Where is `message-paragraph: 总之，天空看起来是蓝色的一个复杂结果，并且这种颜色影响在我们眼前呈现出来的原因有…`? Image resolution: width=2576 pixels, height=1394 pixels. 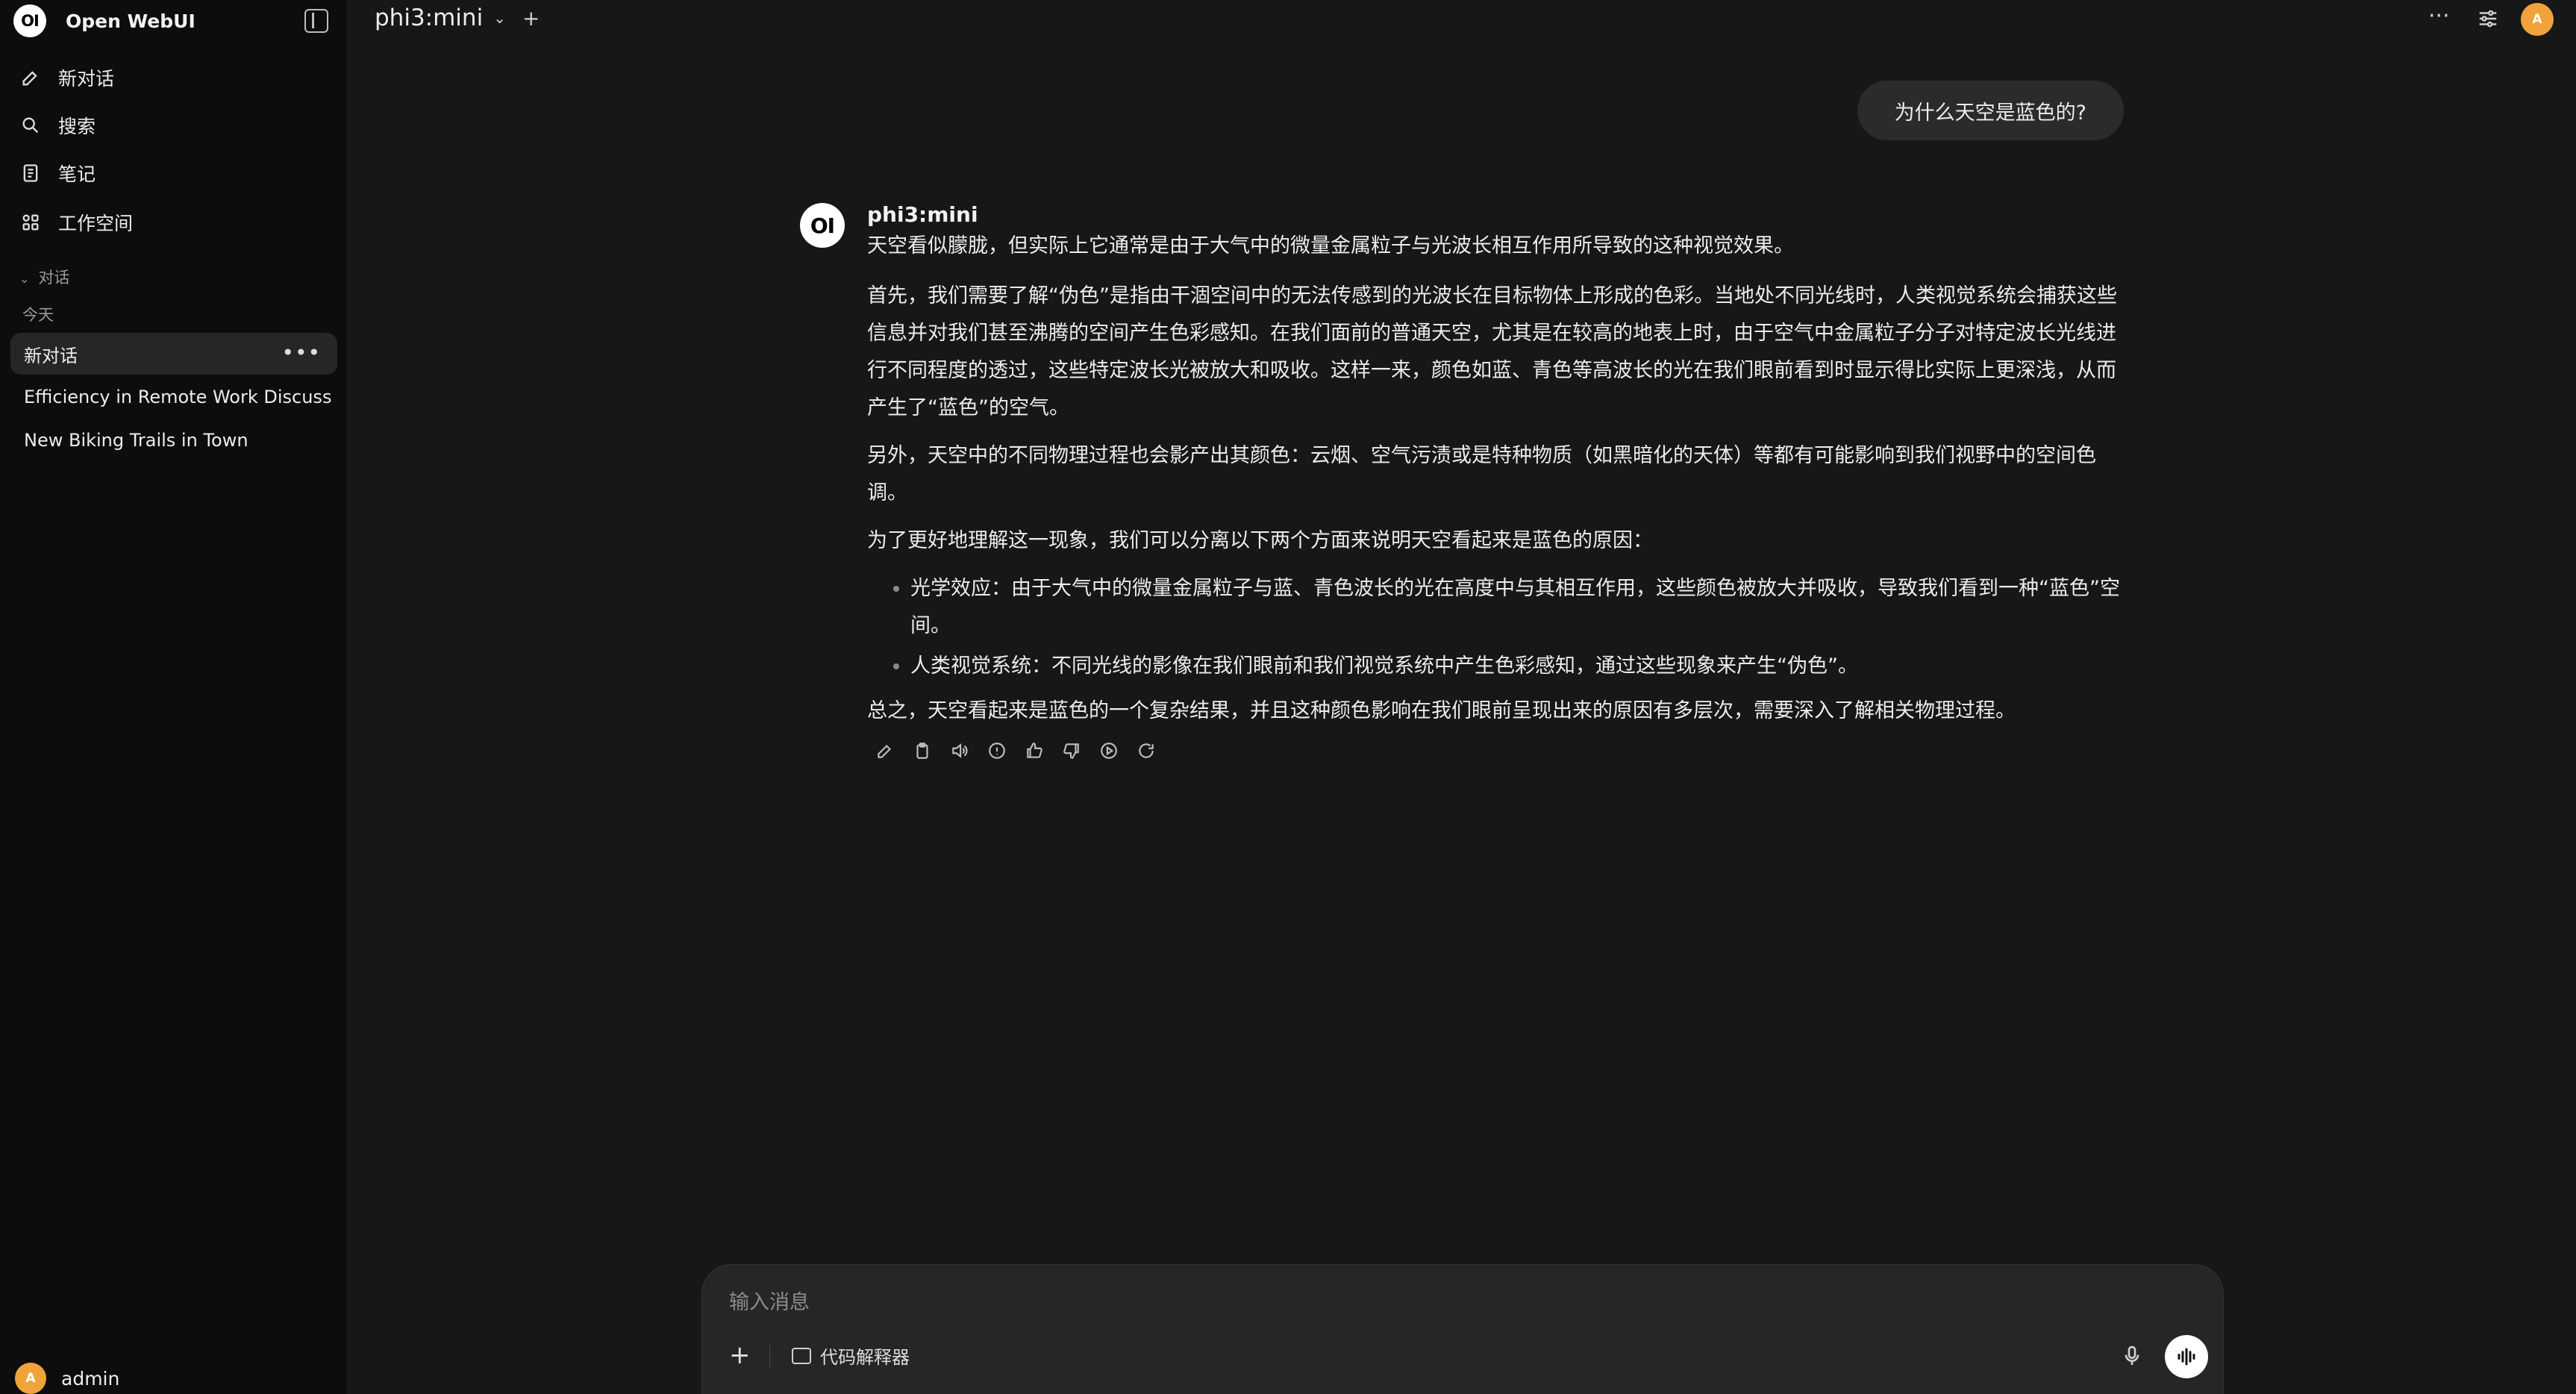 message-paragraph: 总之，天空看起来是蓝色的一个复杂结果，并且这种颜色影响在我们眼前呈现出来的原因有… is located at coordinates (1441, 710).